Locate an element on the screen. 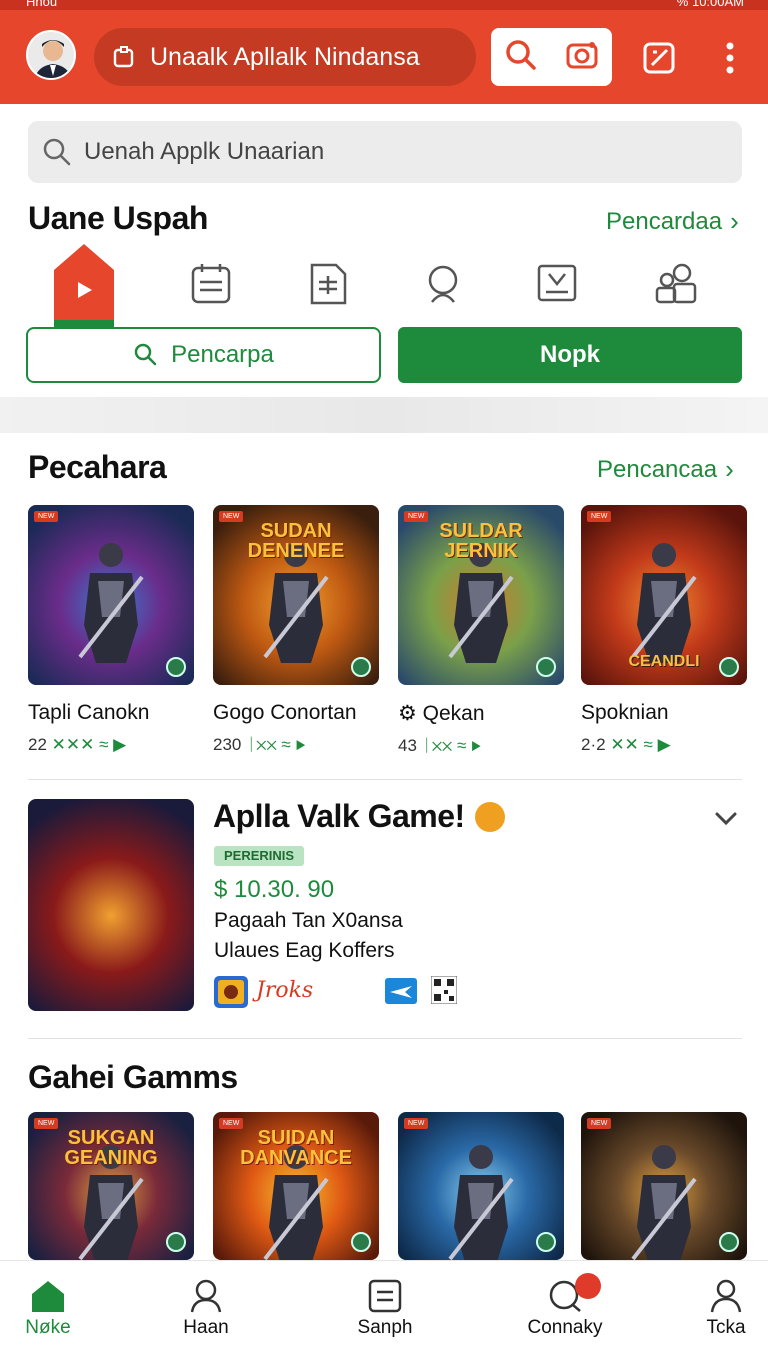  app-title-pill: Unaalk Apllalk Nindansa is located at coordinates (285, 57).